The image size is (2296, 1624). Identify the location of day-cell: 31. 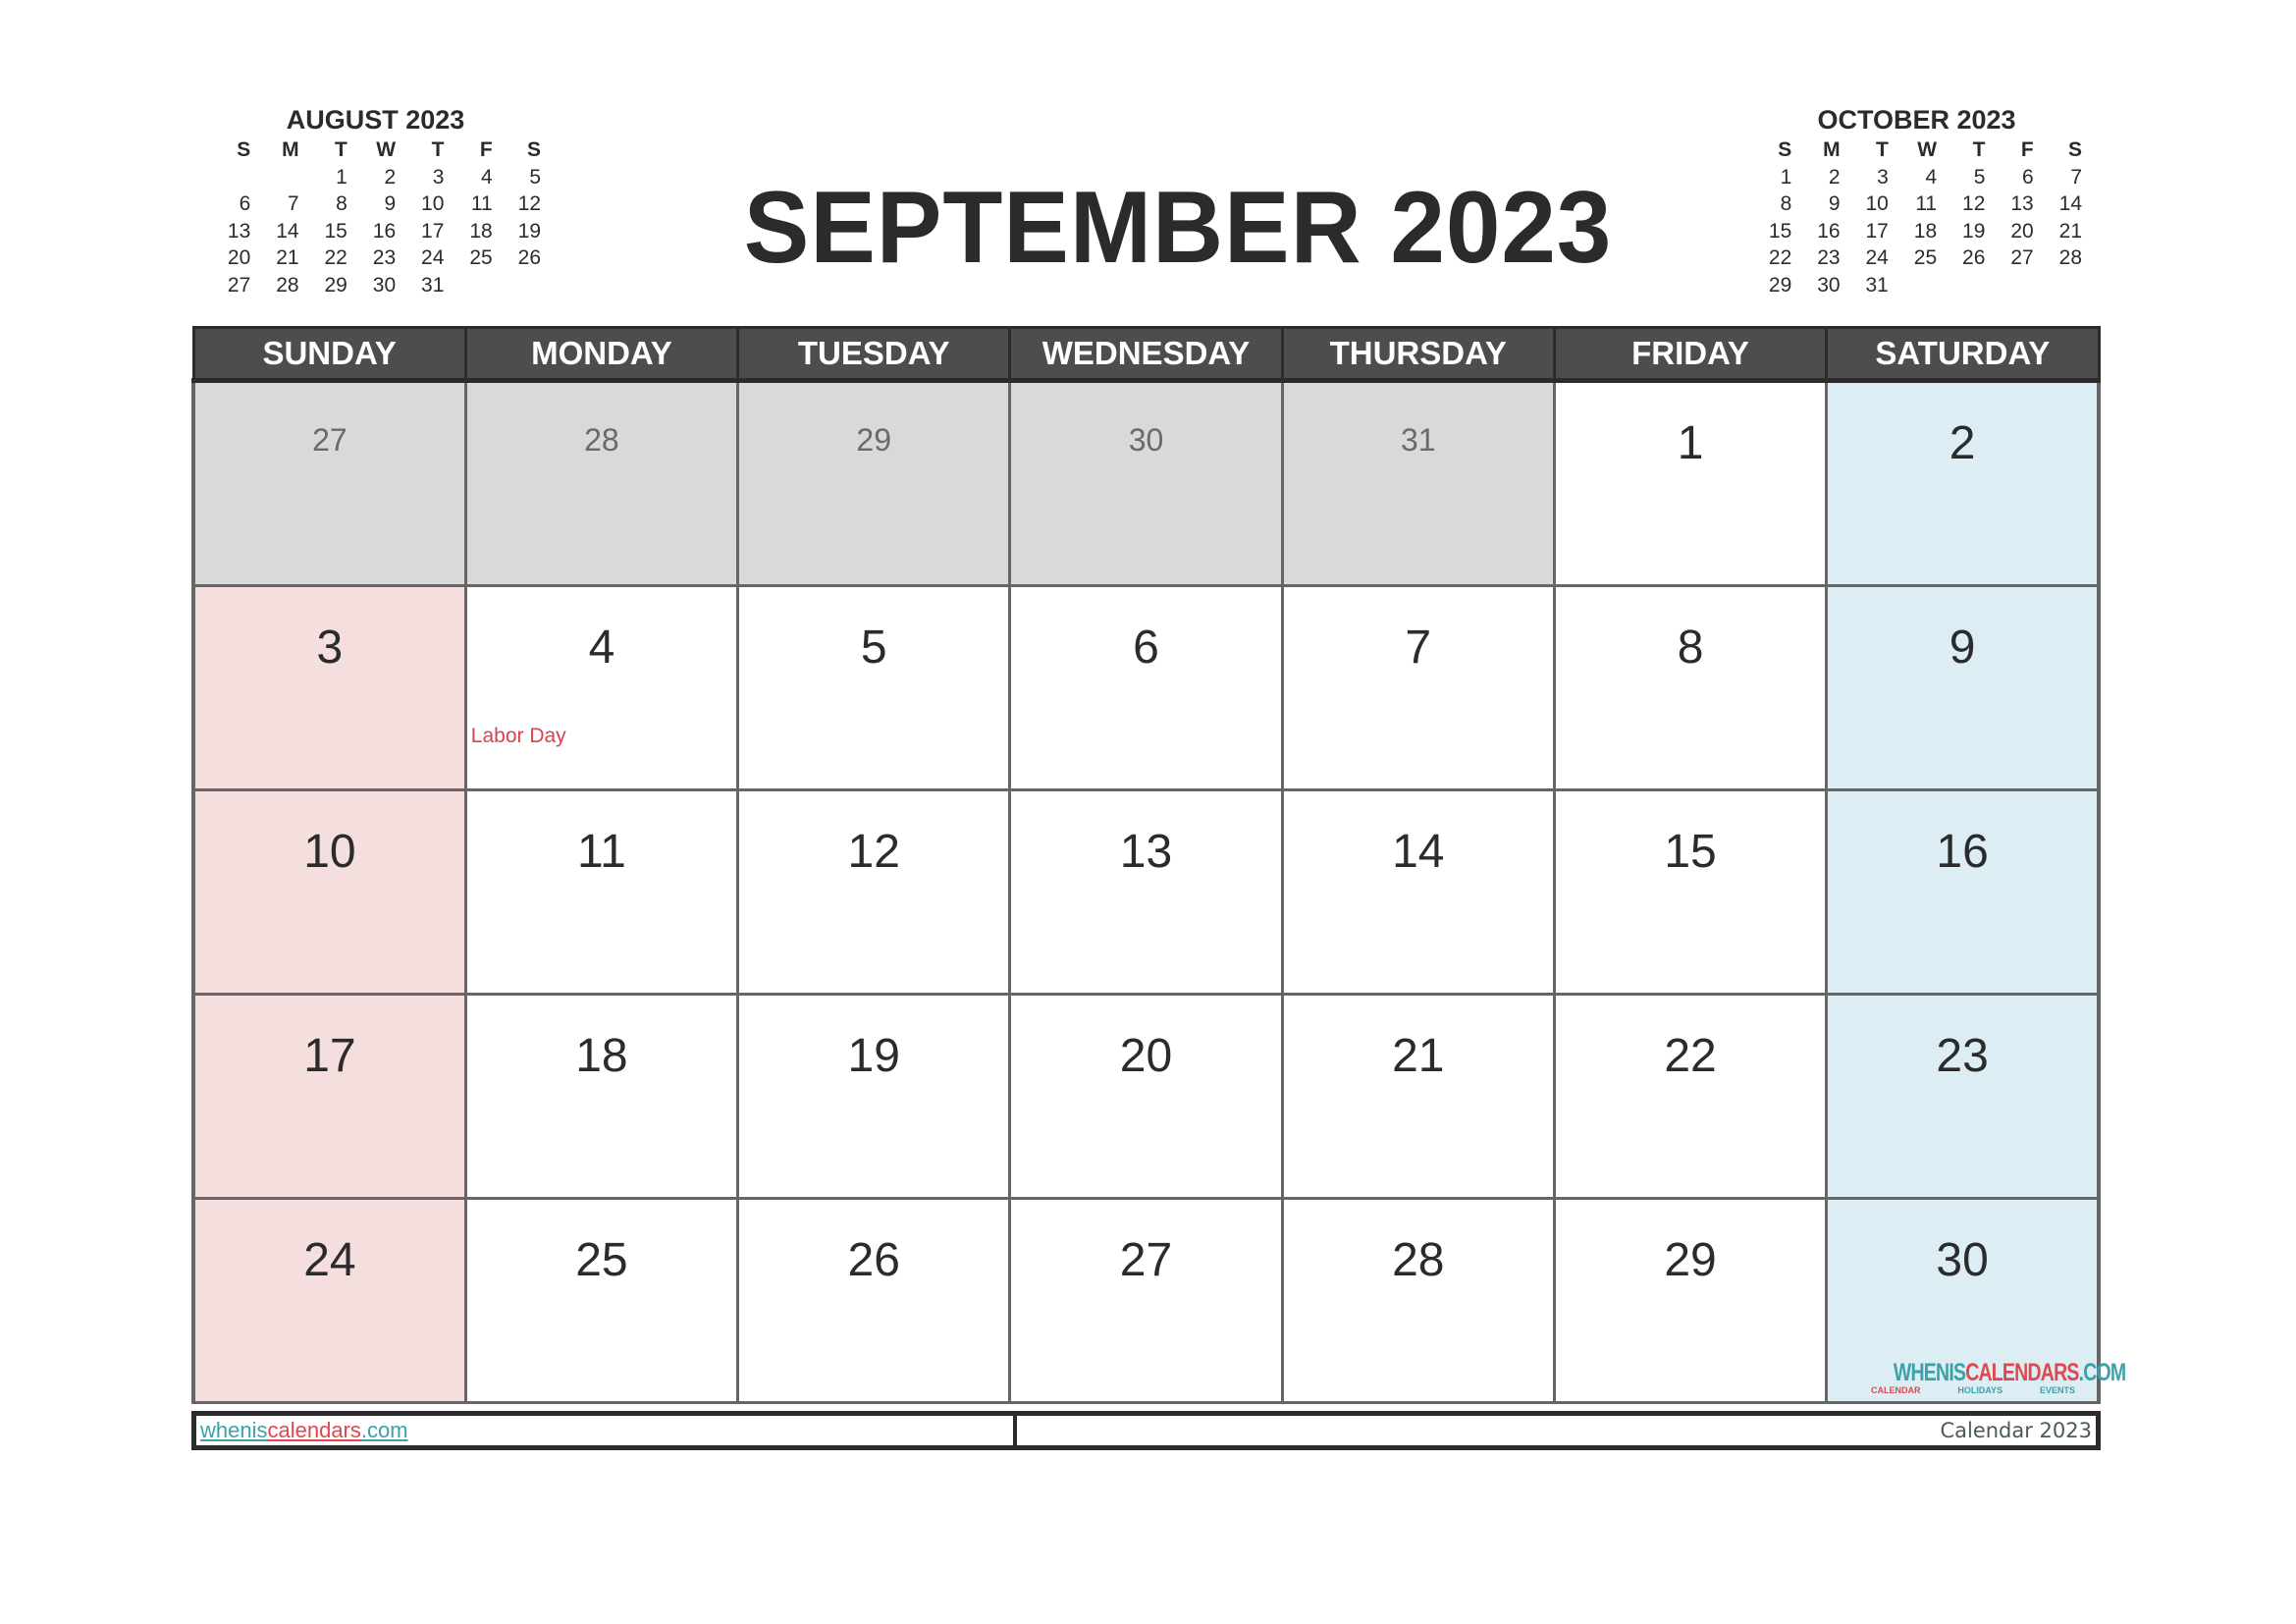
(1418, 483).